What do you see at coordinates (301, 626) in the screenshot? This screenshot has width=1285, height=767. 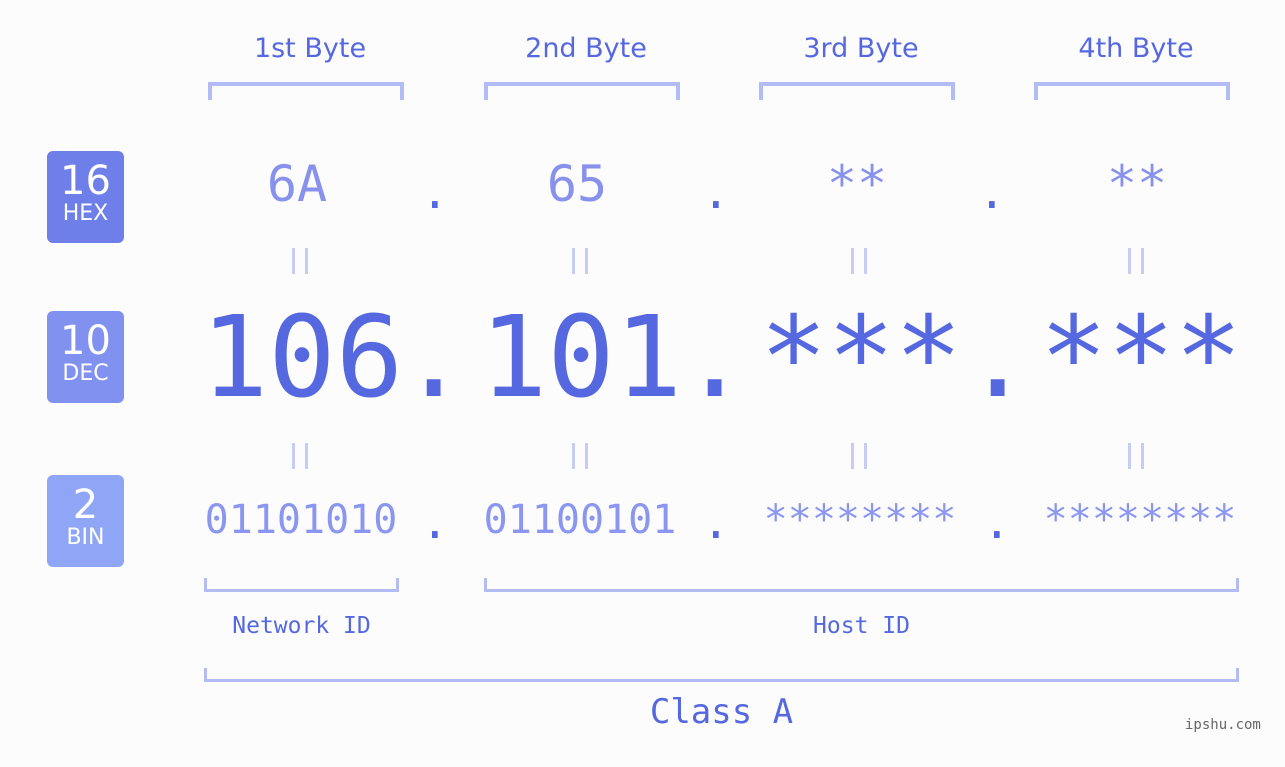 I see `network-id-label: Network ID` at bounding box center [301, 626].